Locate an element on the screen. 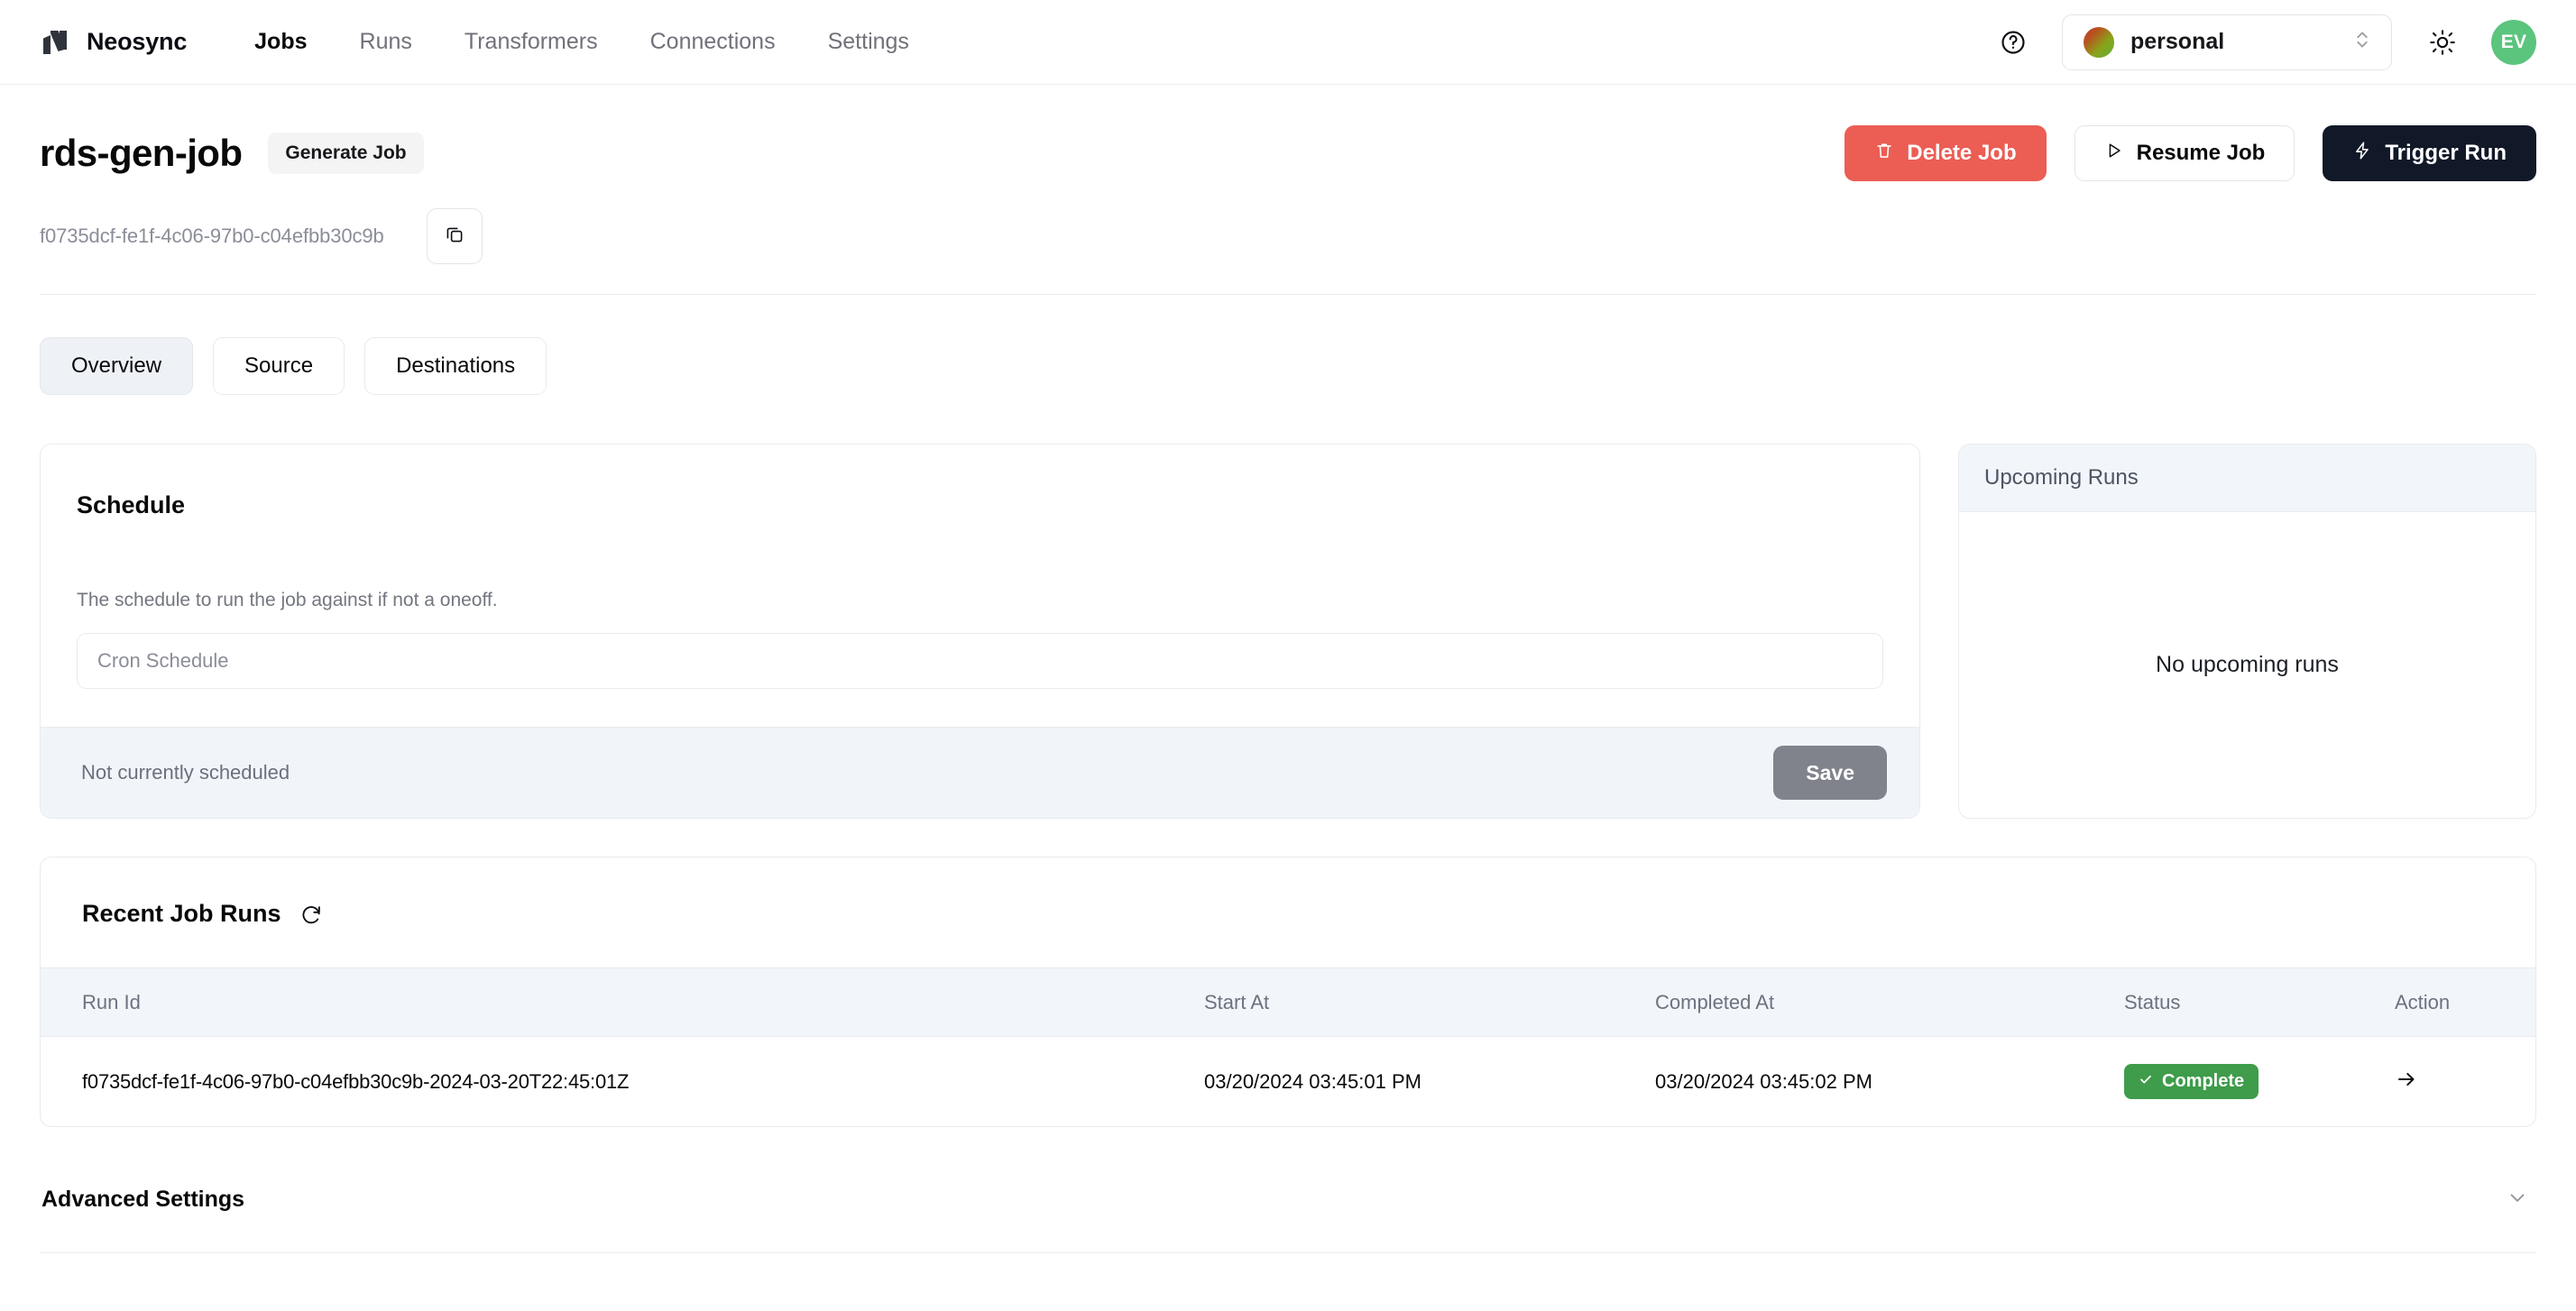 This screenshot has width=2576, height=1311. advanced-settings-toggle: Advanced Settings is located at coordinates (1288, 1199).